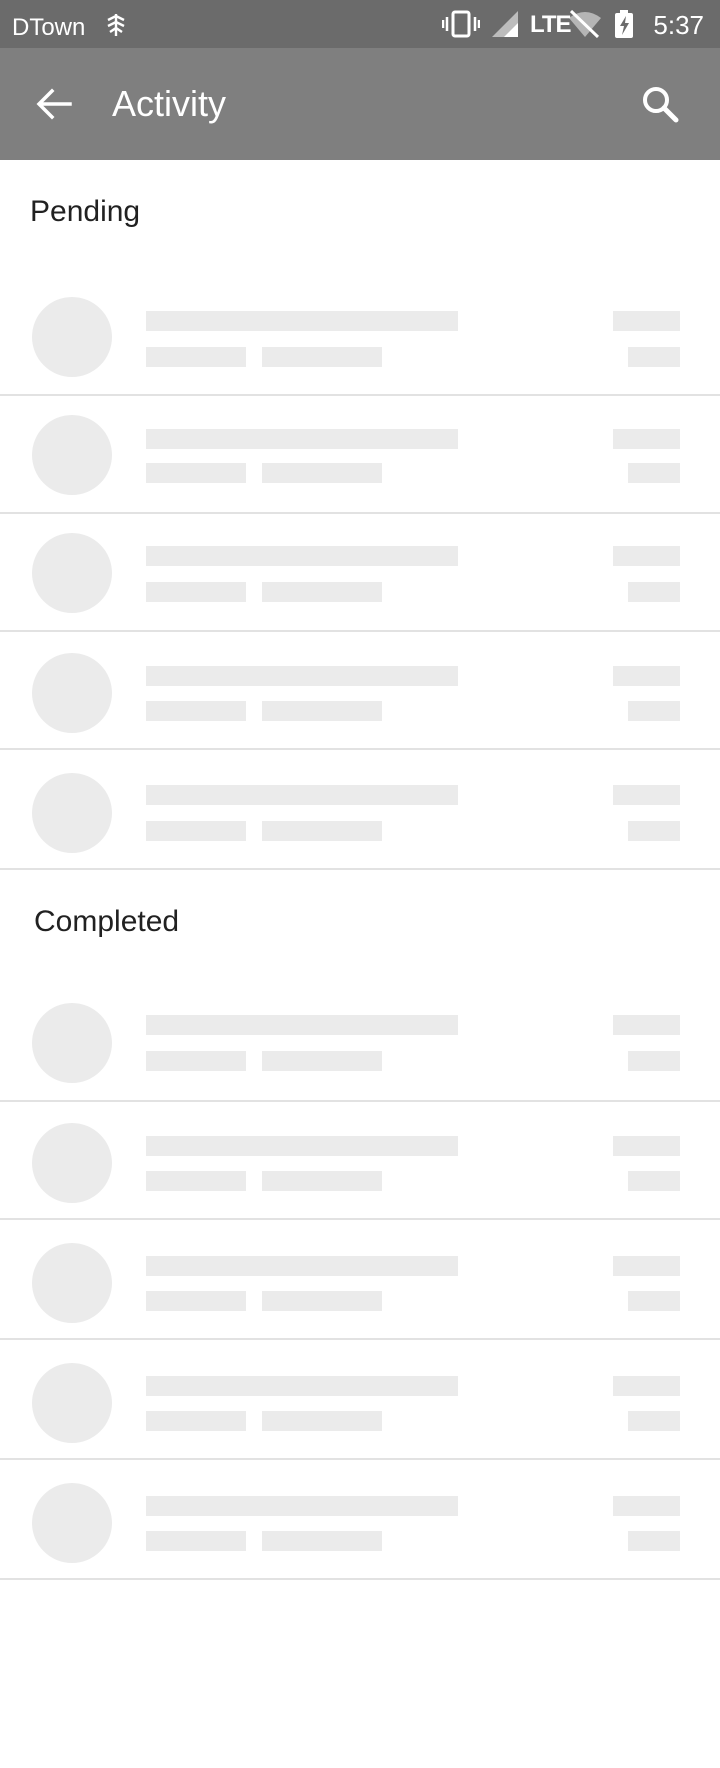  I want to click on search-button, so click(660, 104).